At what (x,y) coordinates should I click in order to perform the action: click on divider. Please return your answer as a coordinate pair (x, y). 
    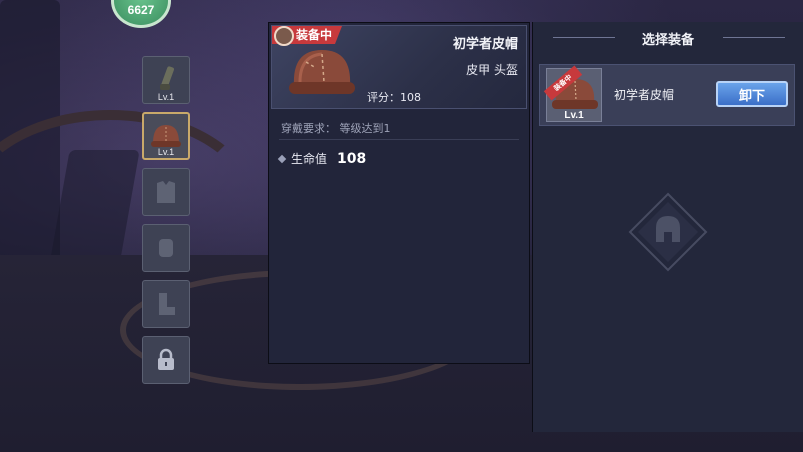
    Looking at the image, I should click on (399, 139).